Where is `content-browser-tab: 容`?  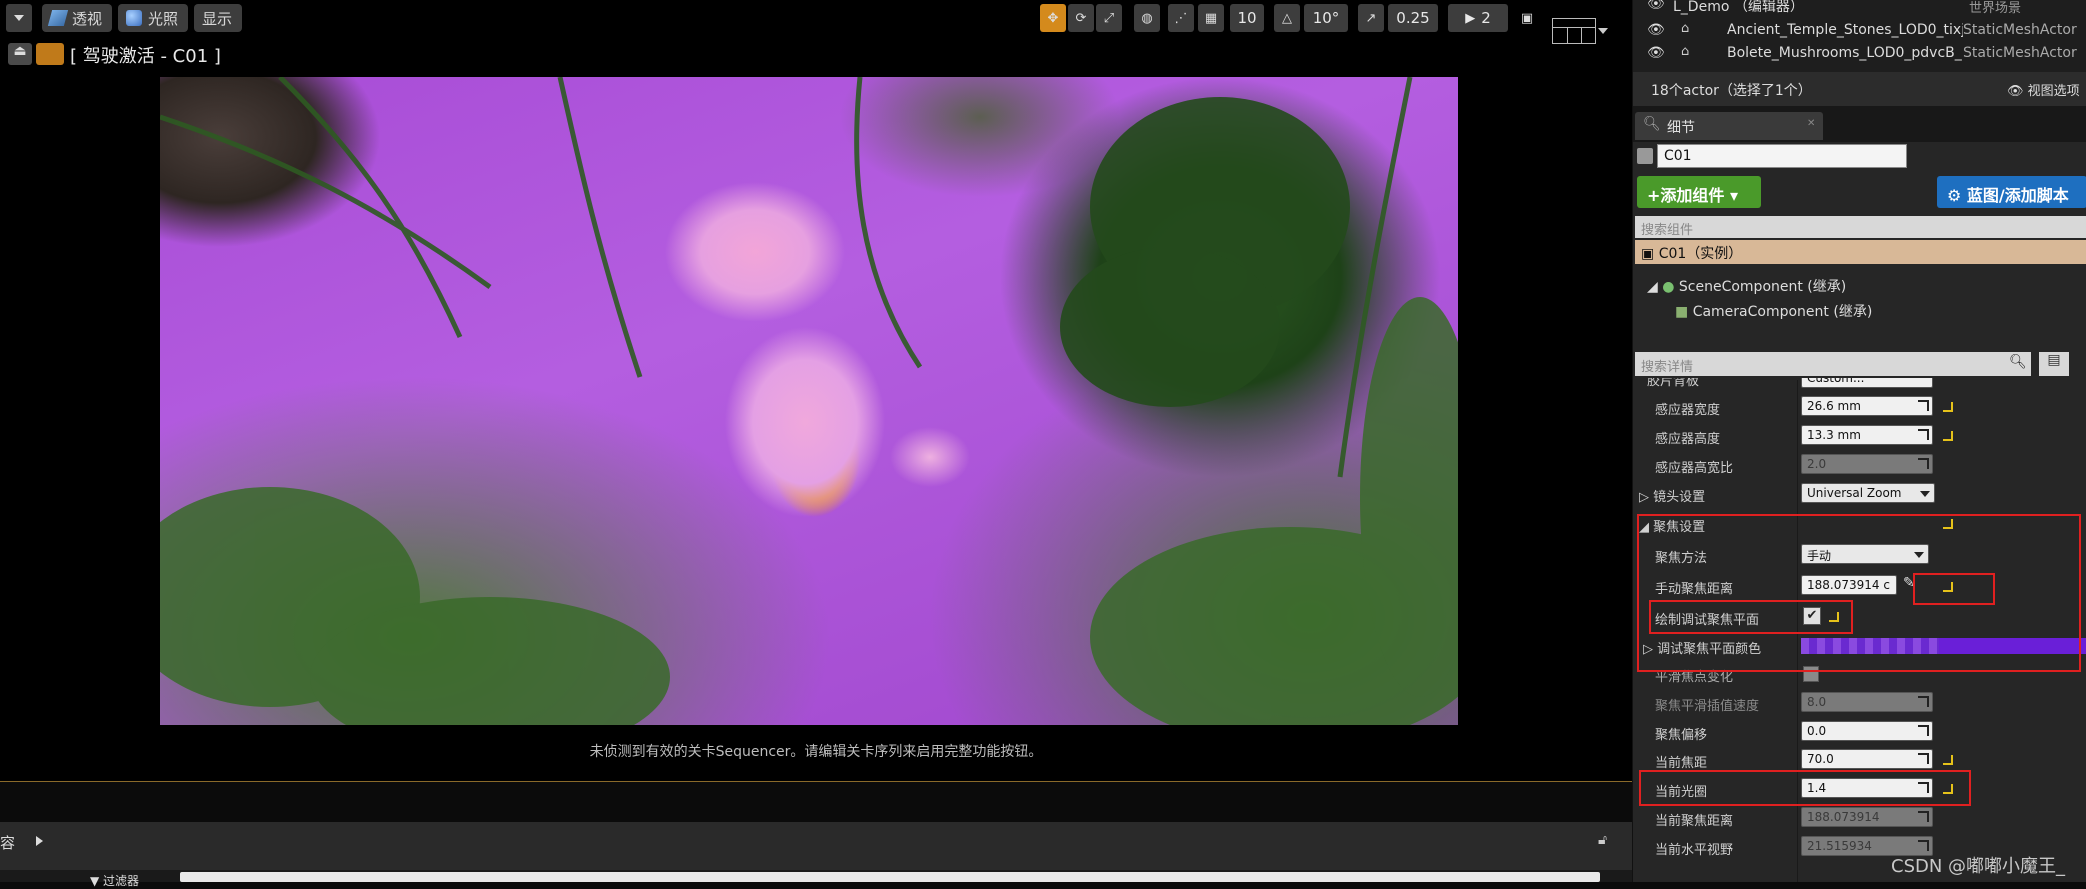 content-browser-tab: 容 is located at coordinates (7, 842).